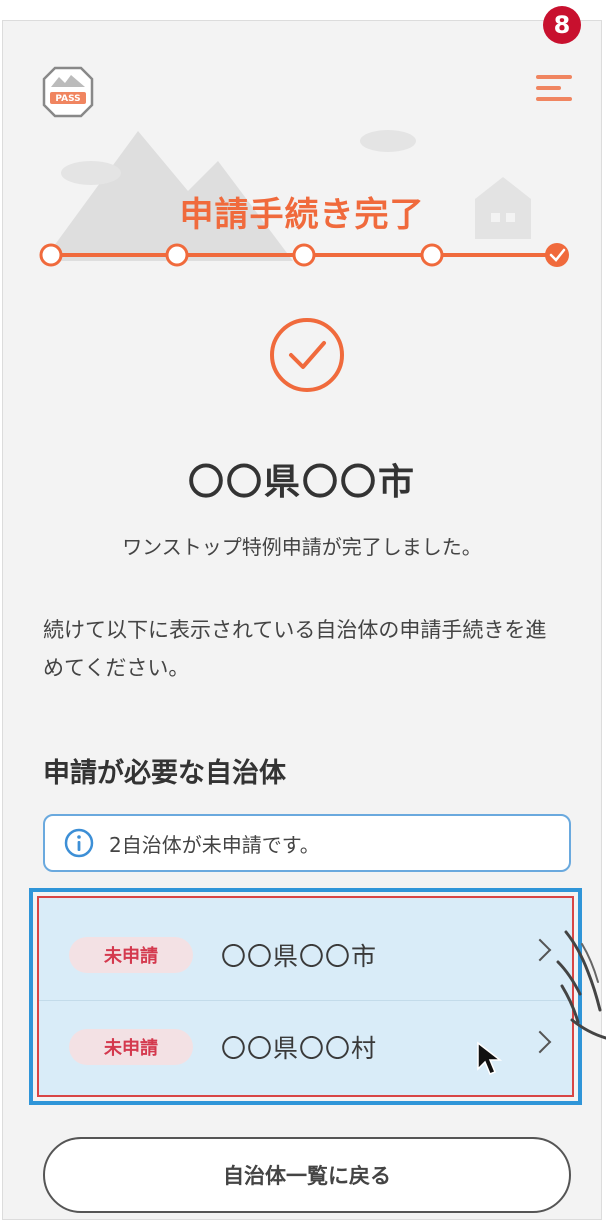 This screenshot has width=606, height=1220. Describe the element at coordinates (214, 844) in the screenshot. I see `pending-notice-text: 2自治体が未申請です。` at that location.